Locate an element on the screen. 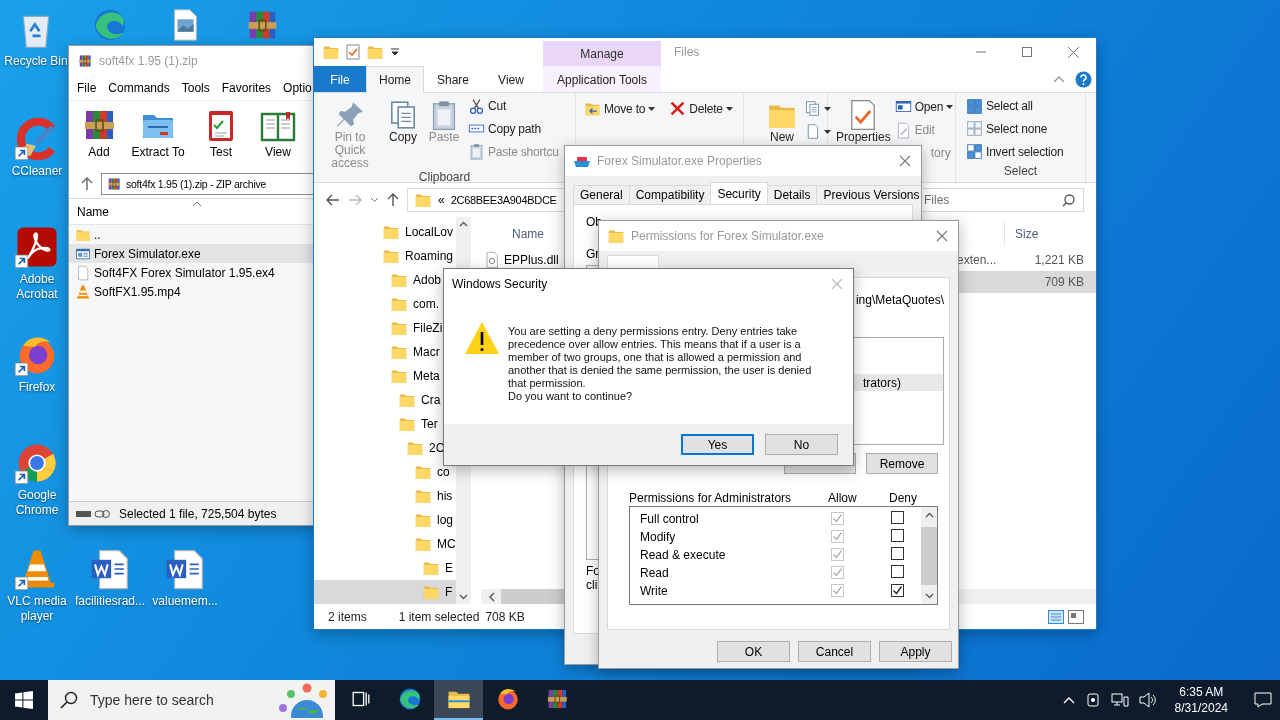 The width and height of the screenshot is (1280, 720). window-title: Files is located at coordinates (687, 52).